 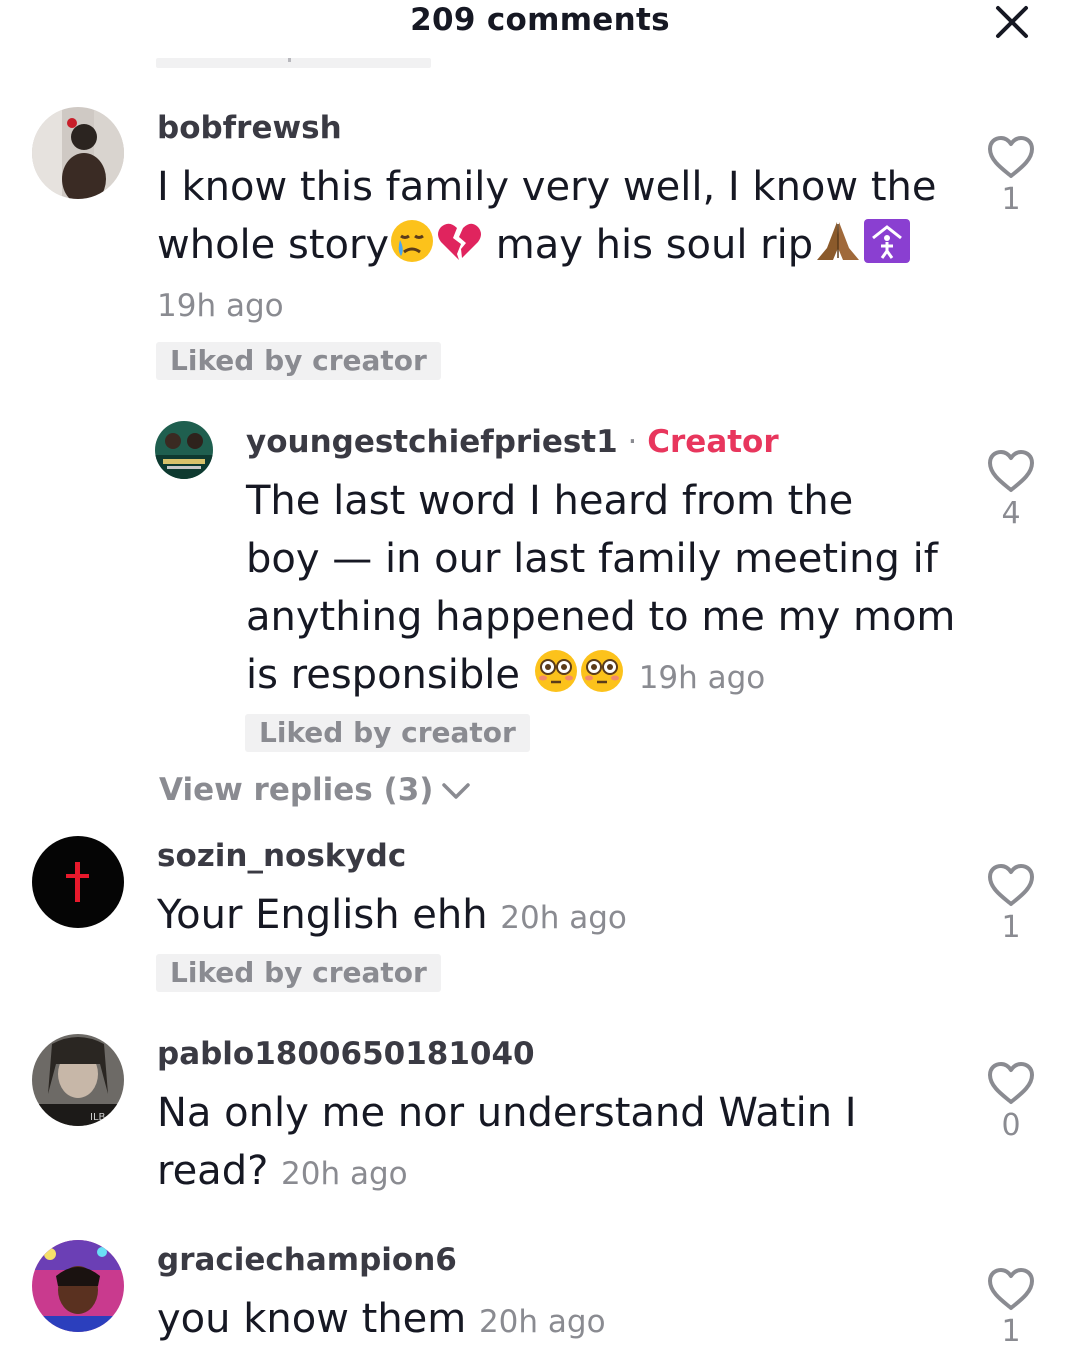 I want to click on comment-text-line: is responsible 19h ago, so click(x=606, y=678).